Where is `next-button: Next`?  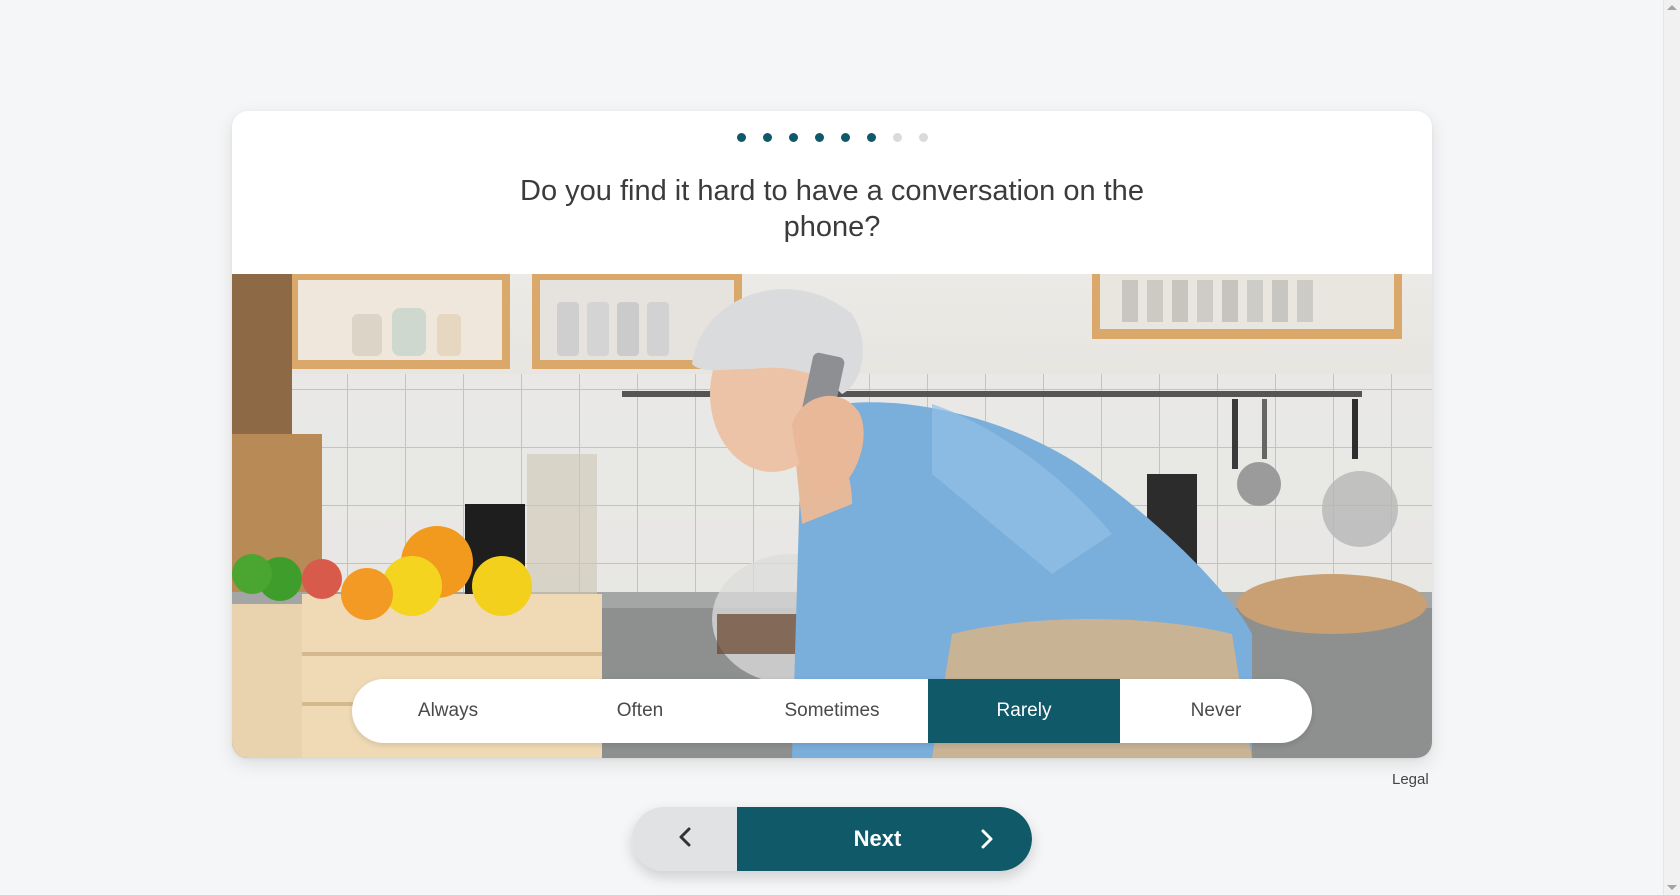 next-button: Next is located at coordinates (884, 839).